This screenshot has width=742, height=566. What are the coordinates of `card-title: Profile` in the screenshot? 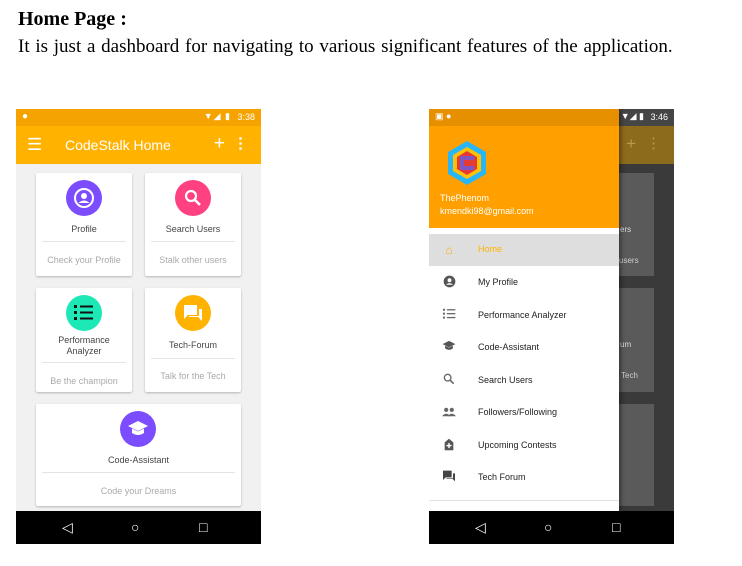 It's located at (84, 229).